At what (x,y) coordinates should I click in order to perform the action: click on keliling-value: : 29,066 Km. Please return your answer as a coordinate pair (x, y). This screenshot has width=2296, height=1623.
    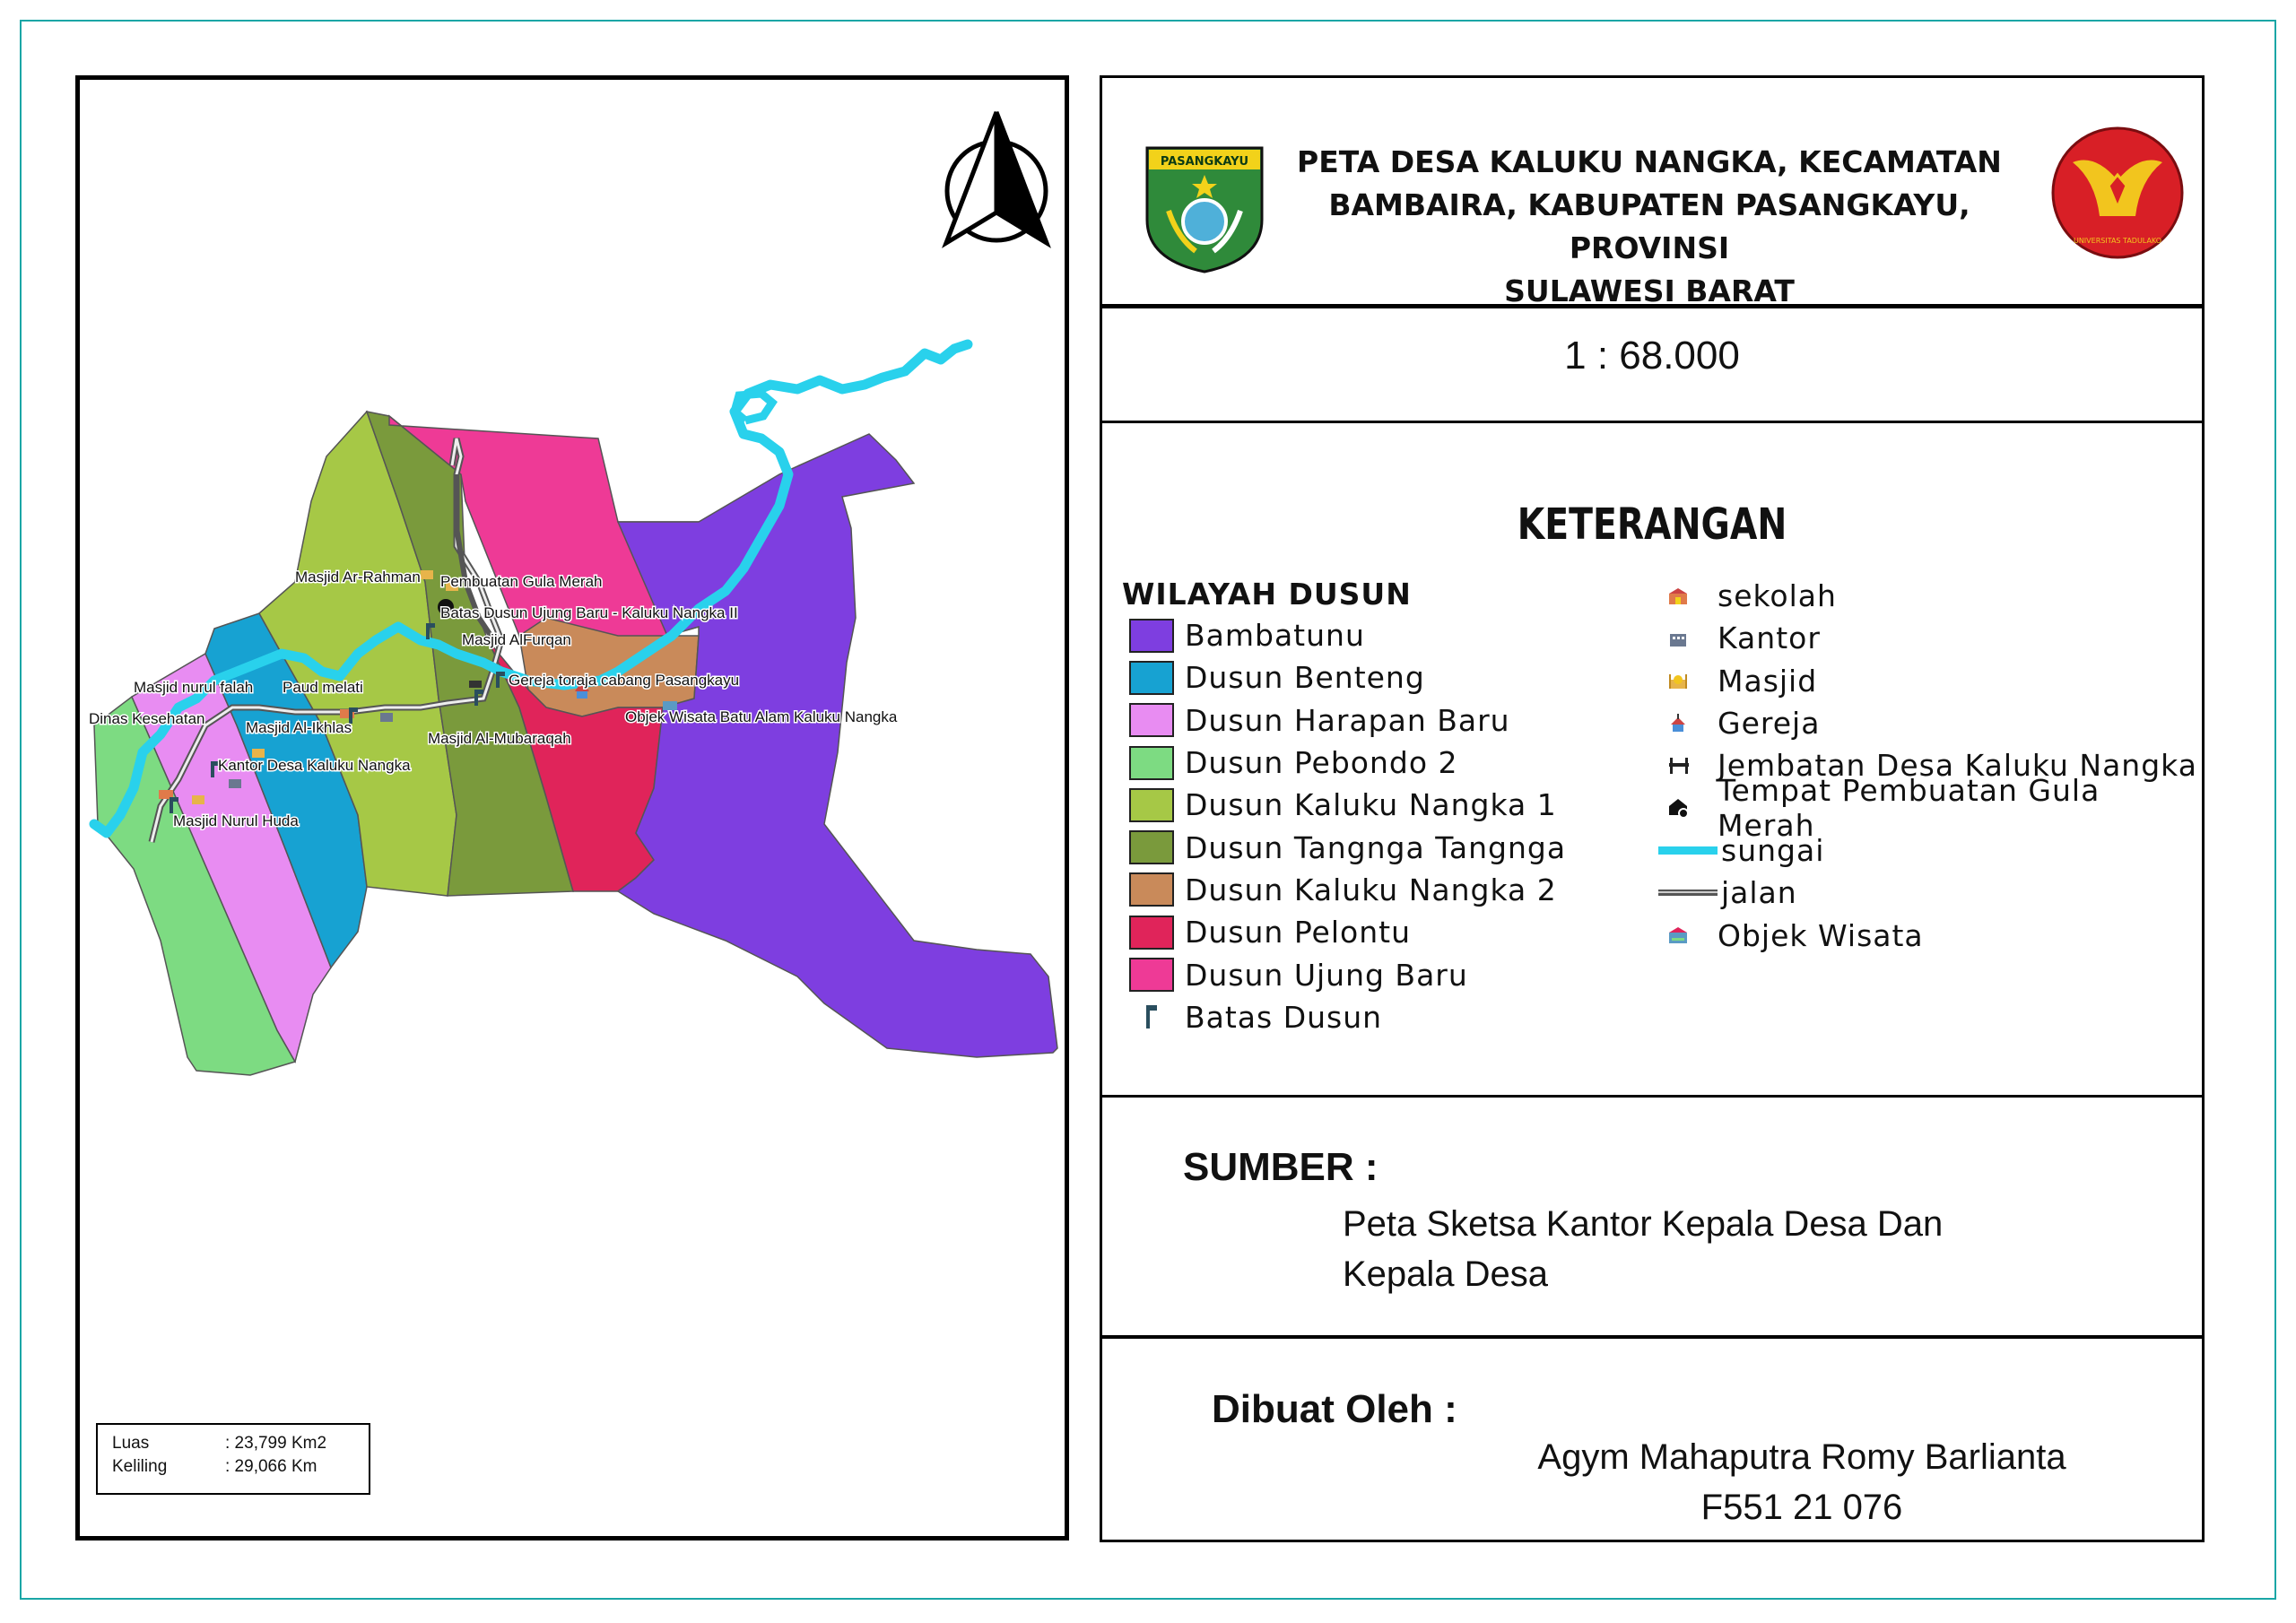
    Looking at the image, I should click on (271, 1466).